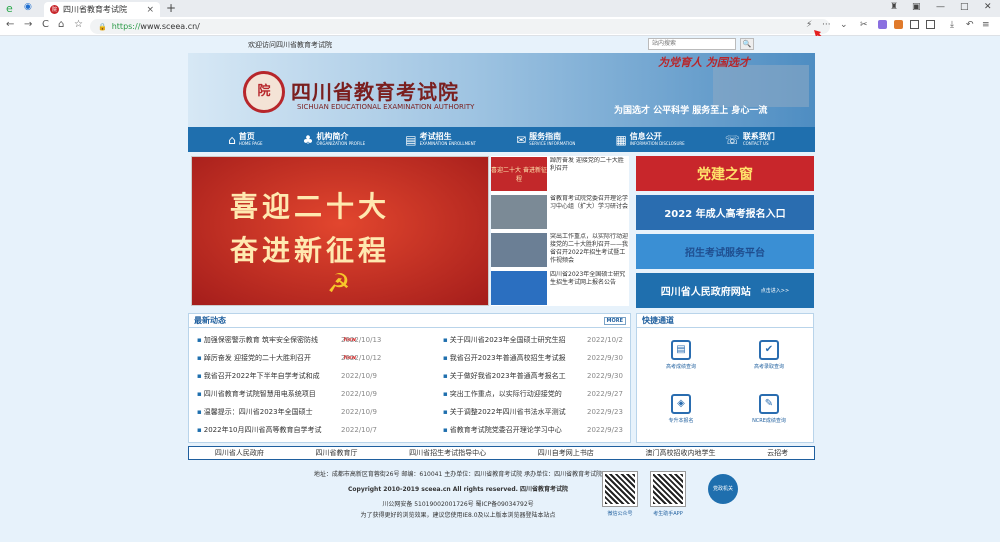 The image size is (1000, 542). I want to click on tab-title: 四川省教育考试院, so click(95, 9).